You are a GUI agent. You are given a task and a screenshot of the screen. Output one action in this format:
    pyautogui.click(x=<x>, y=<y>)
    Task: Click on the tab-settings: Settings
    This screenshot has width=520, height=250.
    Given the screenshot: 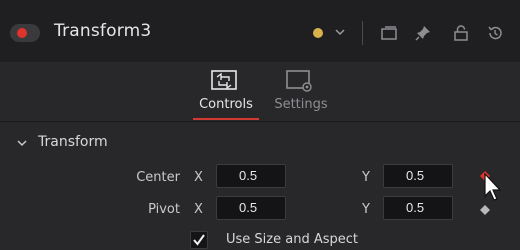 What is the action you would take?
    pyautogui.click(x=301, y=92)
    